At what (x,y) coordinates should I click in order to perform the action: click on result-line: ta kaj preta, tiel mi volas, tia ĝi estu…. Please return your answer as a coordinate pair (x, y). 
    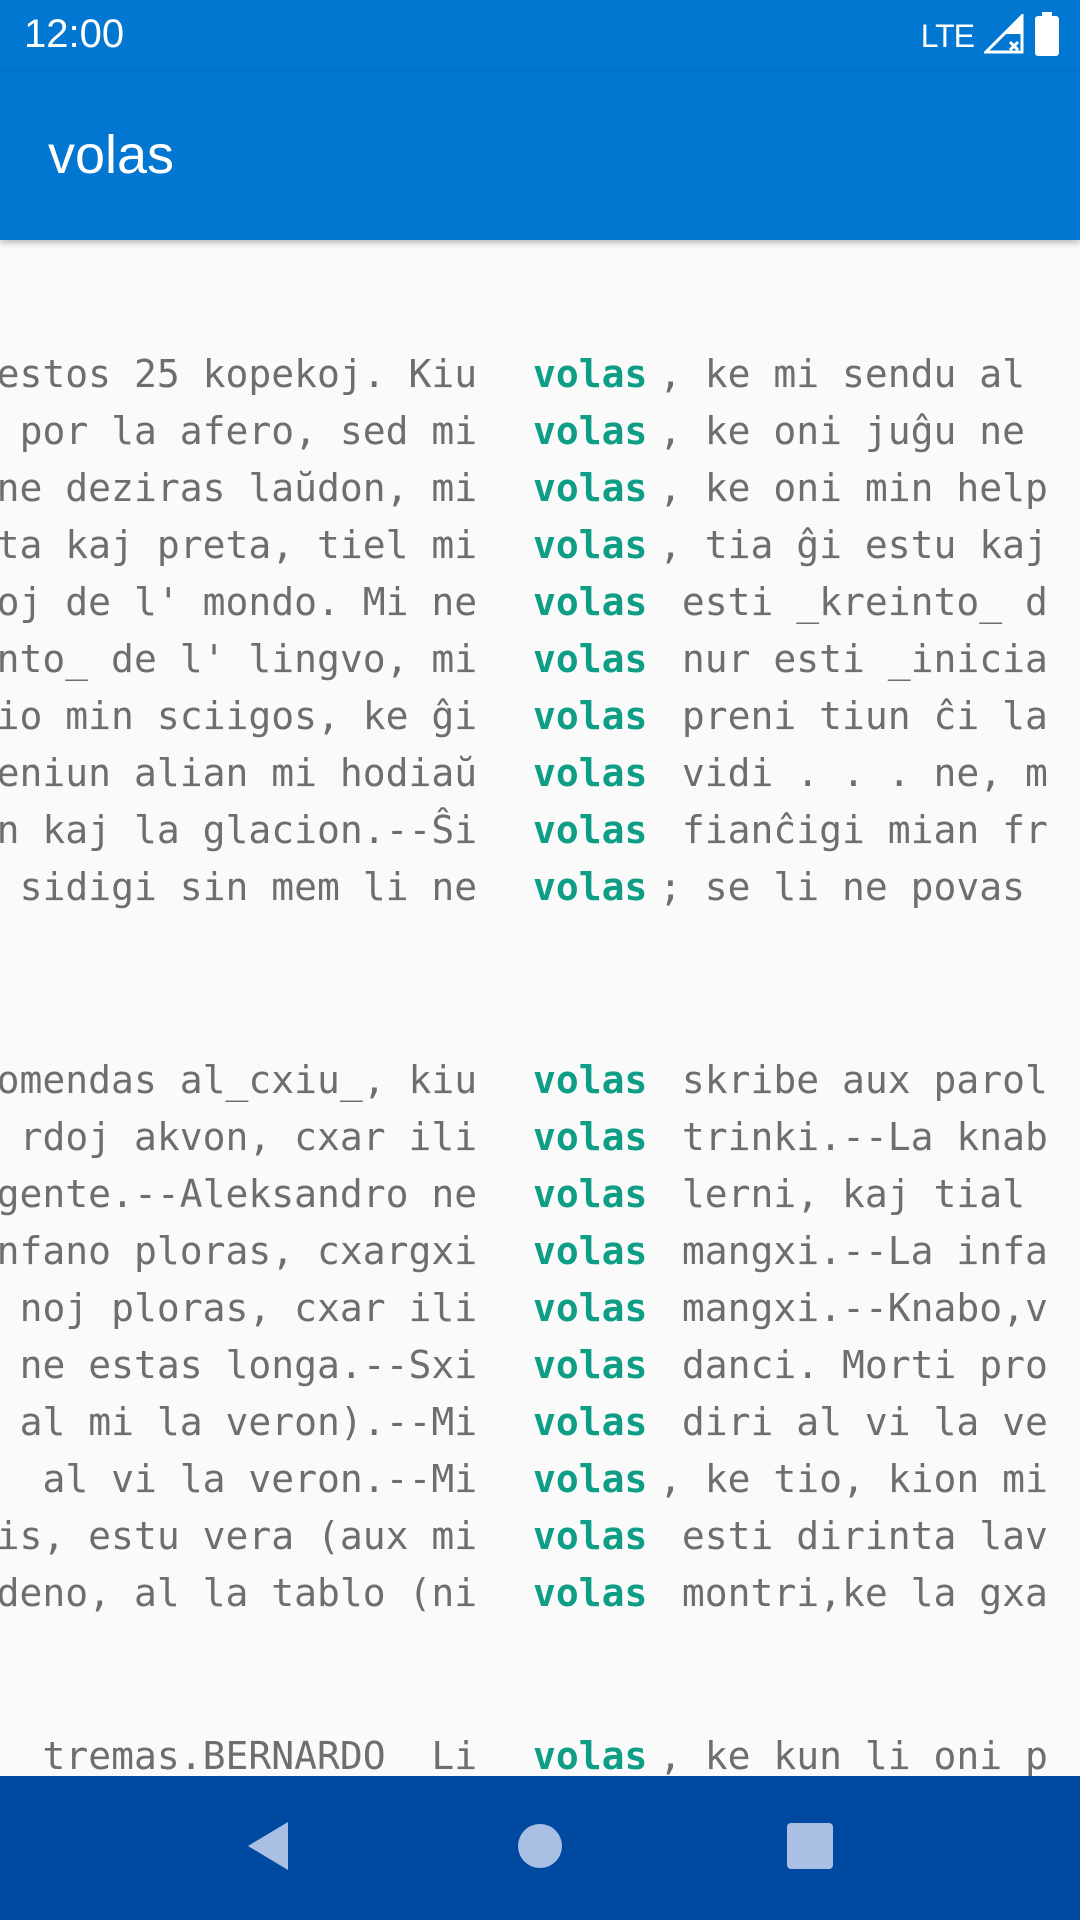
    Looking at the image, I should click on (540, 545).